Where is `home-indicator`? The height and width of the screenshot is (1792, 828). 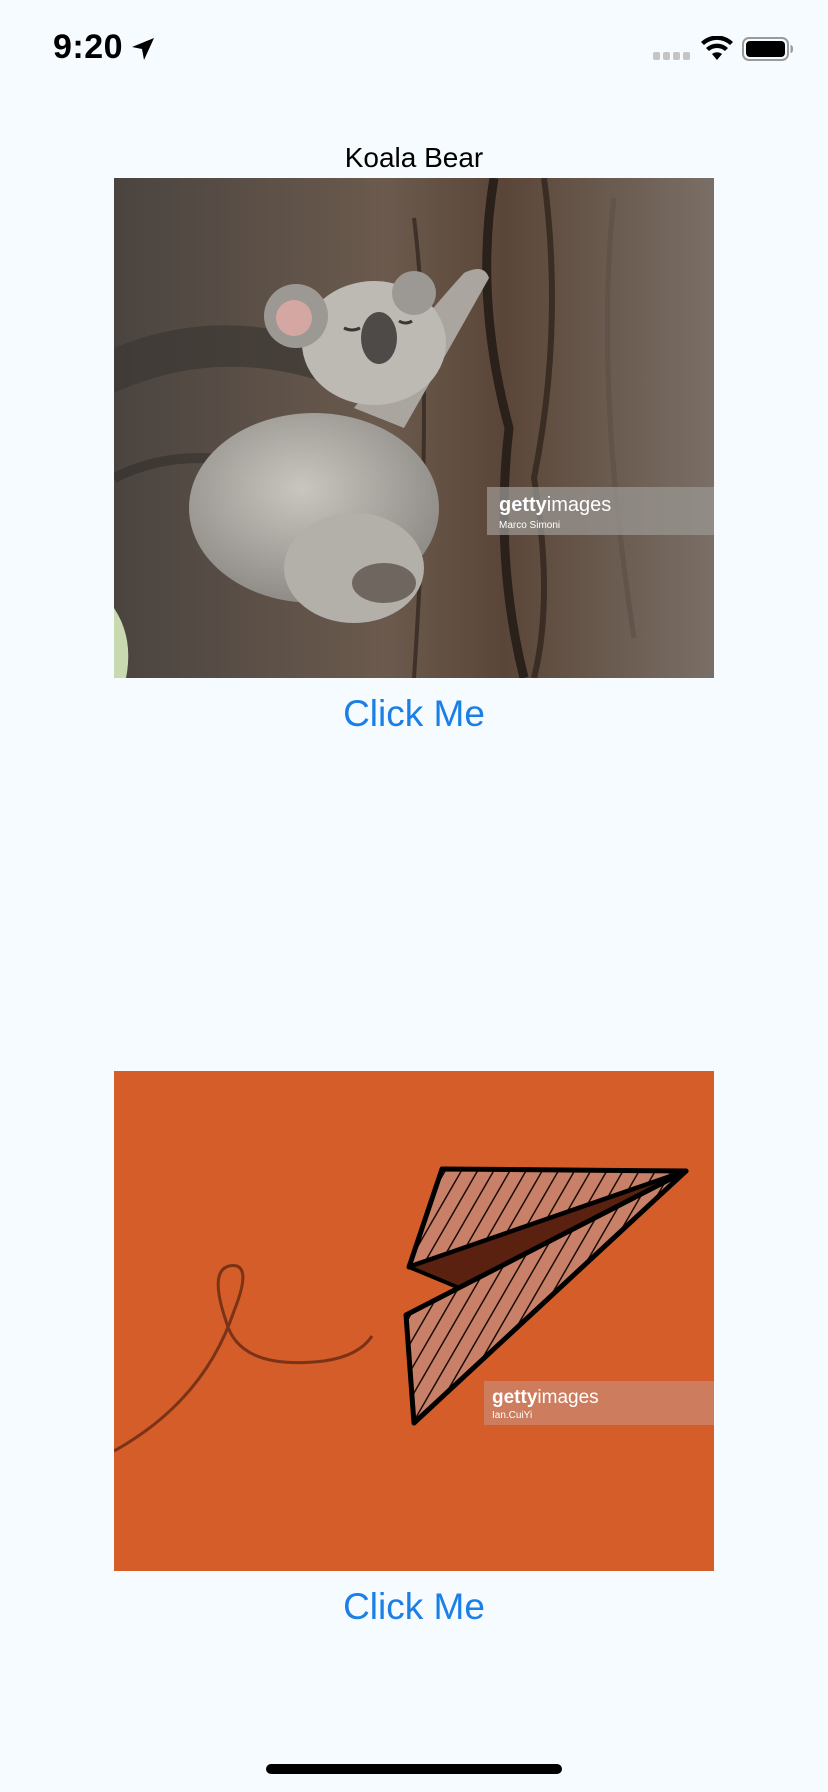 home-indicator is located at coordinates (414, 1769).